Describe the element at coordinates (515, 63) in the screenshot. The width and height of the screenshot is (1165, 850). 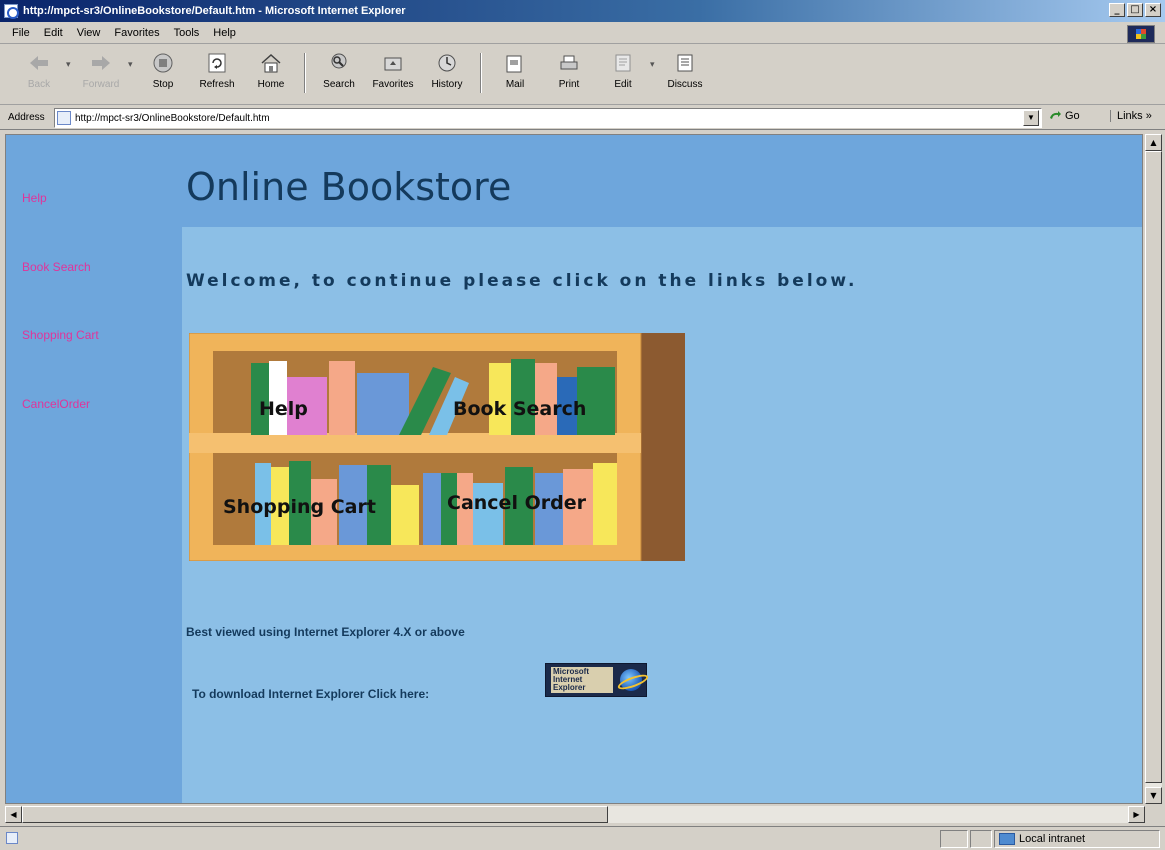
I see `mail-icon` at that location.